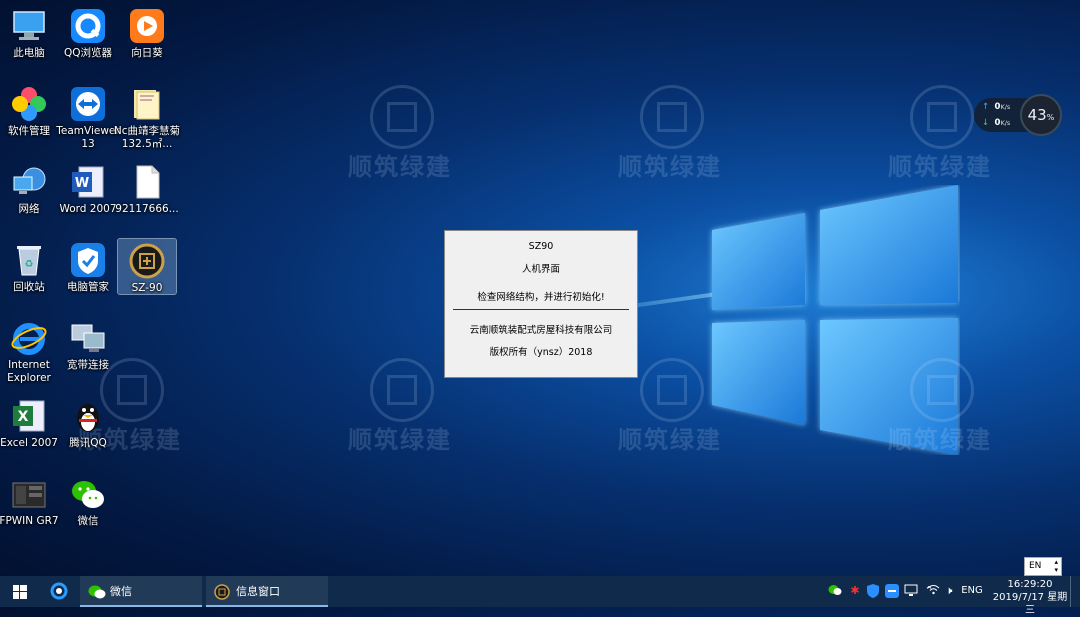  What do you see at coordinates (986, 107) in the screenshot?
I see `upload-arrow-icon: ↑` at bounding box center [986, 107].